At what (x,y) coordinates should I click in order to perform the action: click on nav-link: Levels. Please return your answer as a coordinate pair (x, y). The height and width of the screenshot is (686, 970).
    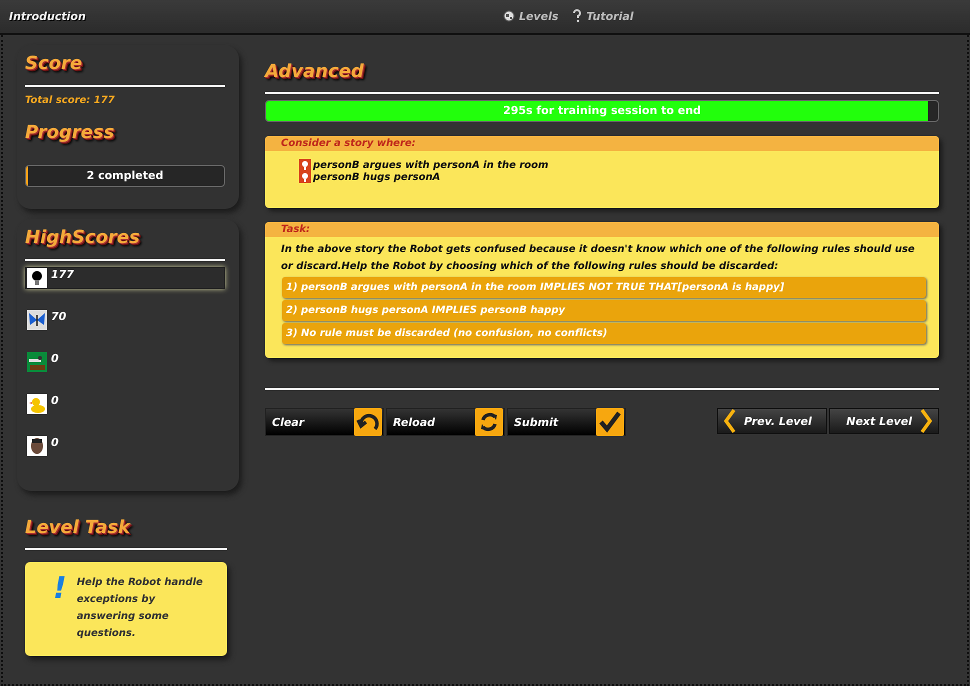
    Looking at the image, I should click on (530, 16).